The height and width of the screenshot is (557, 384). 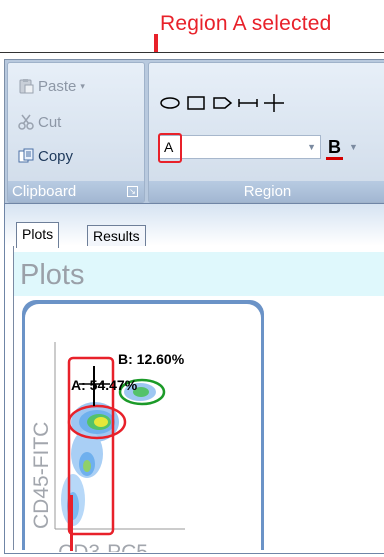 What do you see at coordinates (44, 191) in the screenshot?
I see `clipboard-caption-label: Clipboard` at bounding box center [44, 191].